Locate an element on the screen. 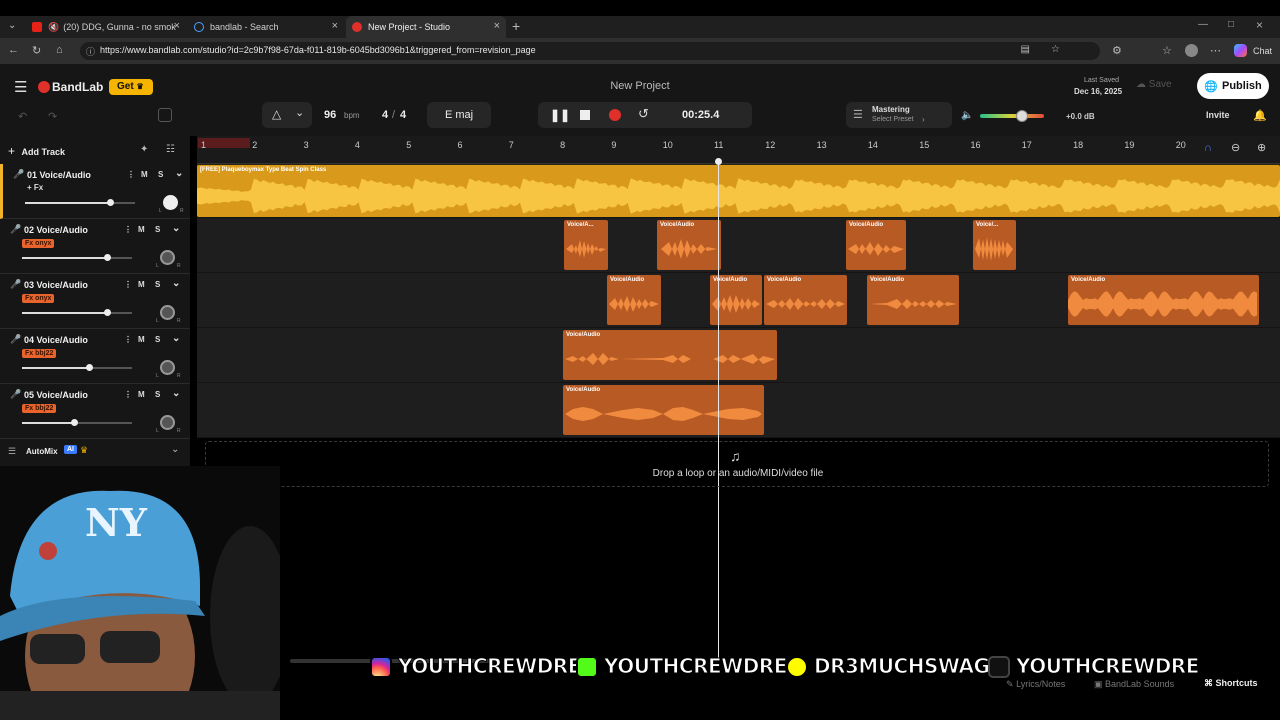 Image resolution: width=1280 pixels, height=720 pixels. site-info-icon: ⓘ is located at coordinates (90, 51).